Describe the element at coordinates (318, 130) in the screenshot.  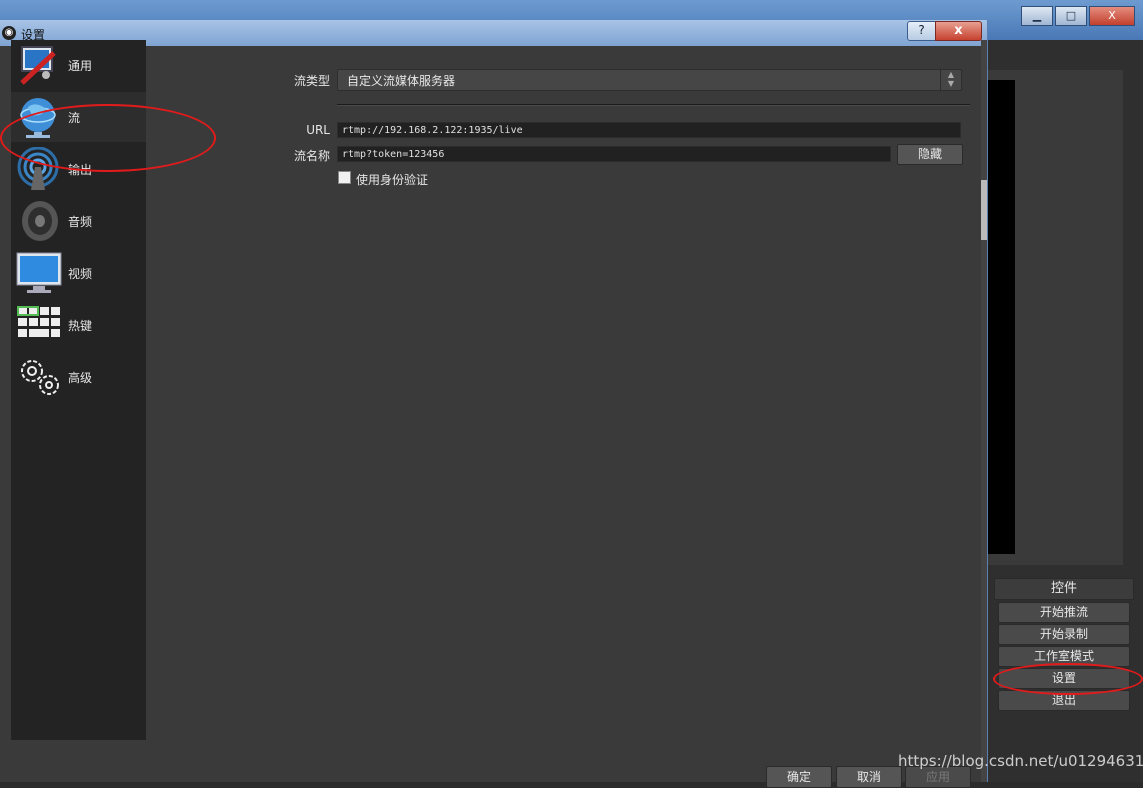
I see `url-label: URL` at that location.